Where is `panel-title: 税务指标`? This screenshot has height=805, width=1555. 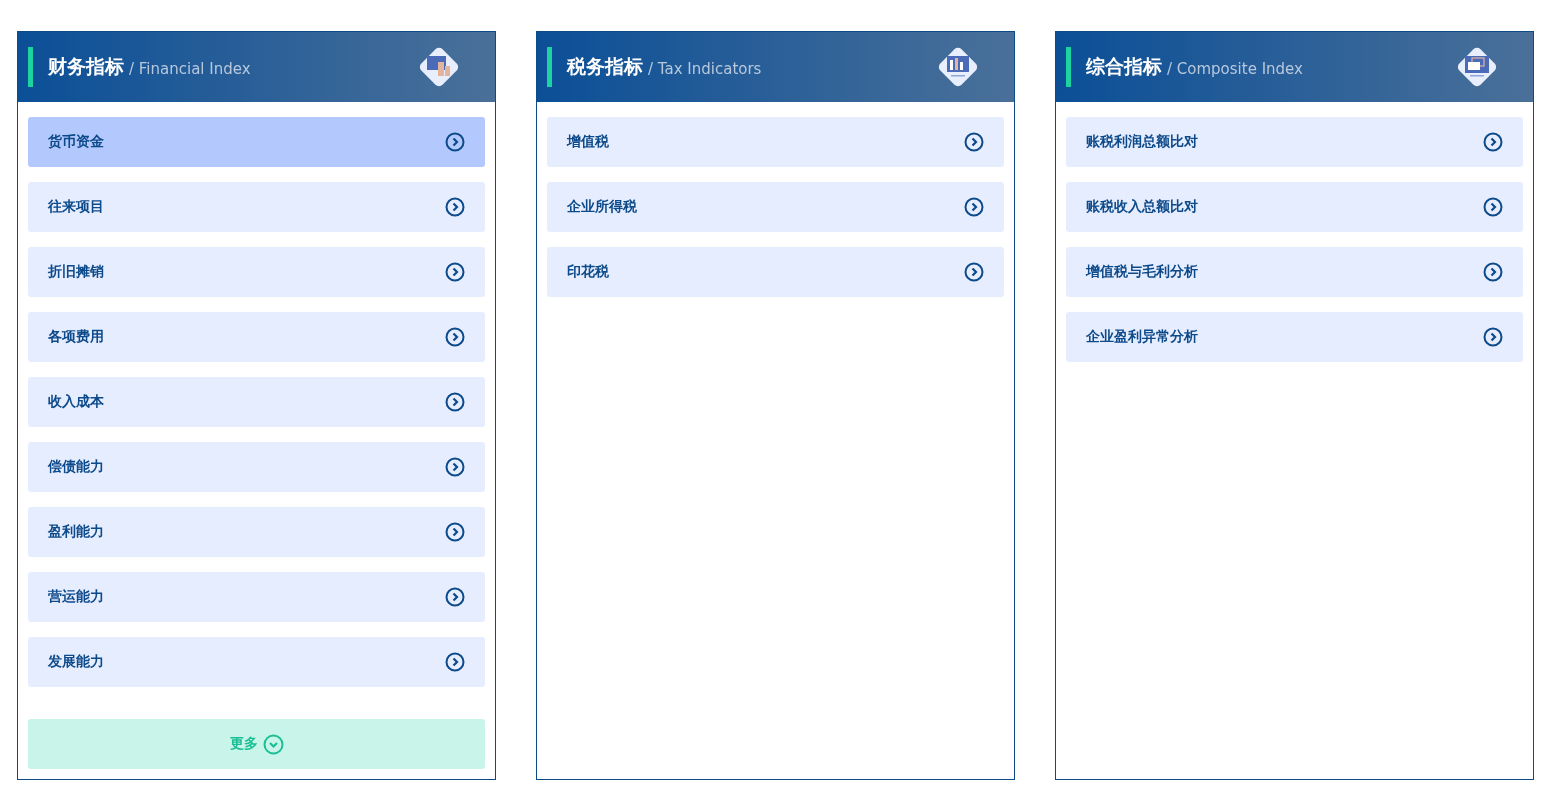 panel-title: 税务指标 is located at coordinates (605, 66).